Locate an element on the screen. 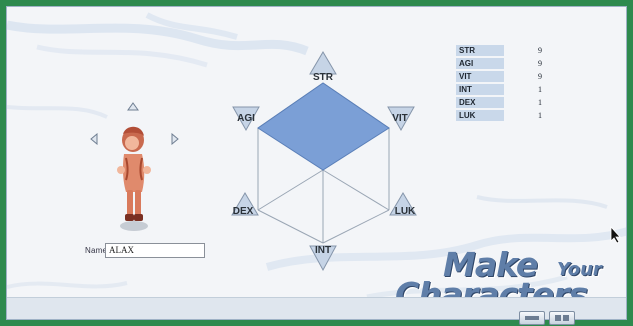 The image size is (633, 326). vertex-label-vit: VIT is located at coordinates (400, 118).